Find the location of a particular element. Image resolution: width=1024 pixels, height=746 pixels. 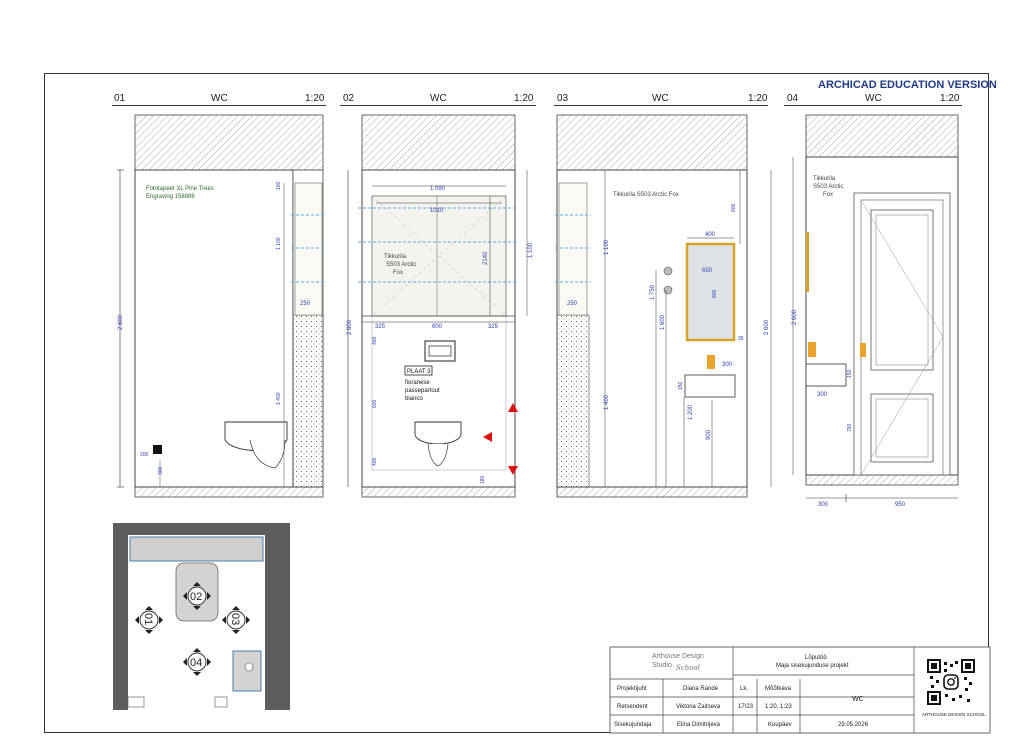

v4-dim-750: 750 is located at coordinates (850, 427).